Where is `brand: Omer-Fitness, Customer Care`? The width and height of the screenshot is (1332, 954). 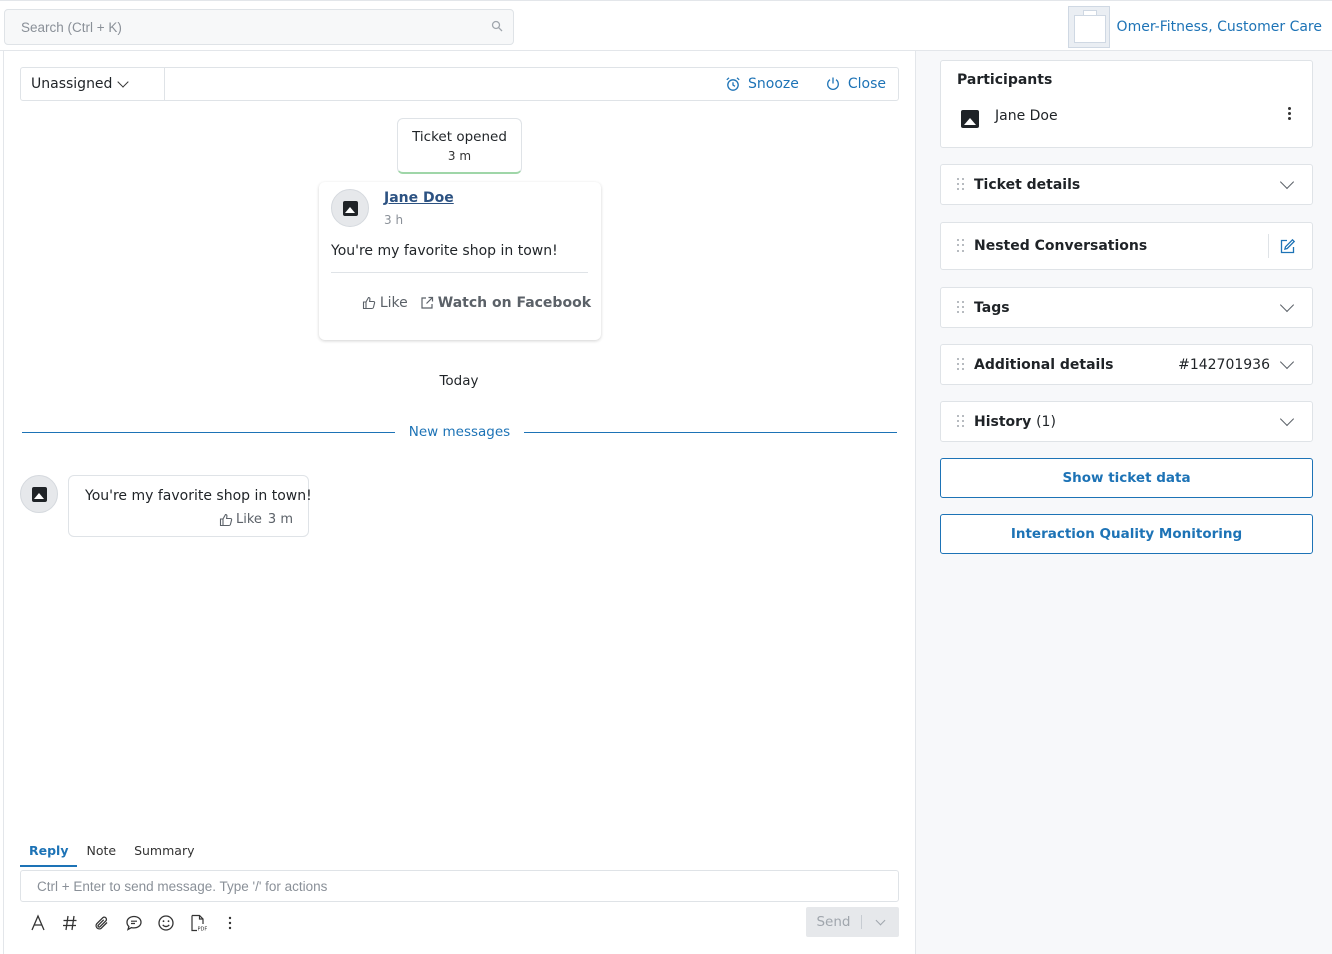 brand: Omer-Fitness, Customer Care is located at coordinates (1194, 27).